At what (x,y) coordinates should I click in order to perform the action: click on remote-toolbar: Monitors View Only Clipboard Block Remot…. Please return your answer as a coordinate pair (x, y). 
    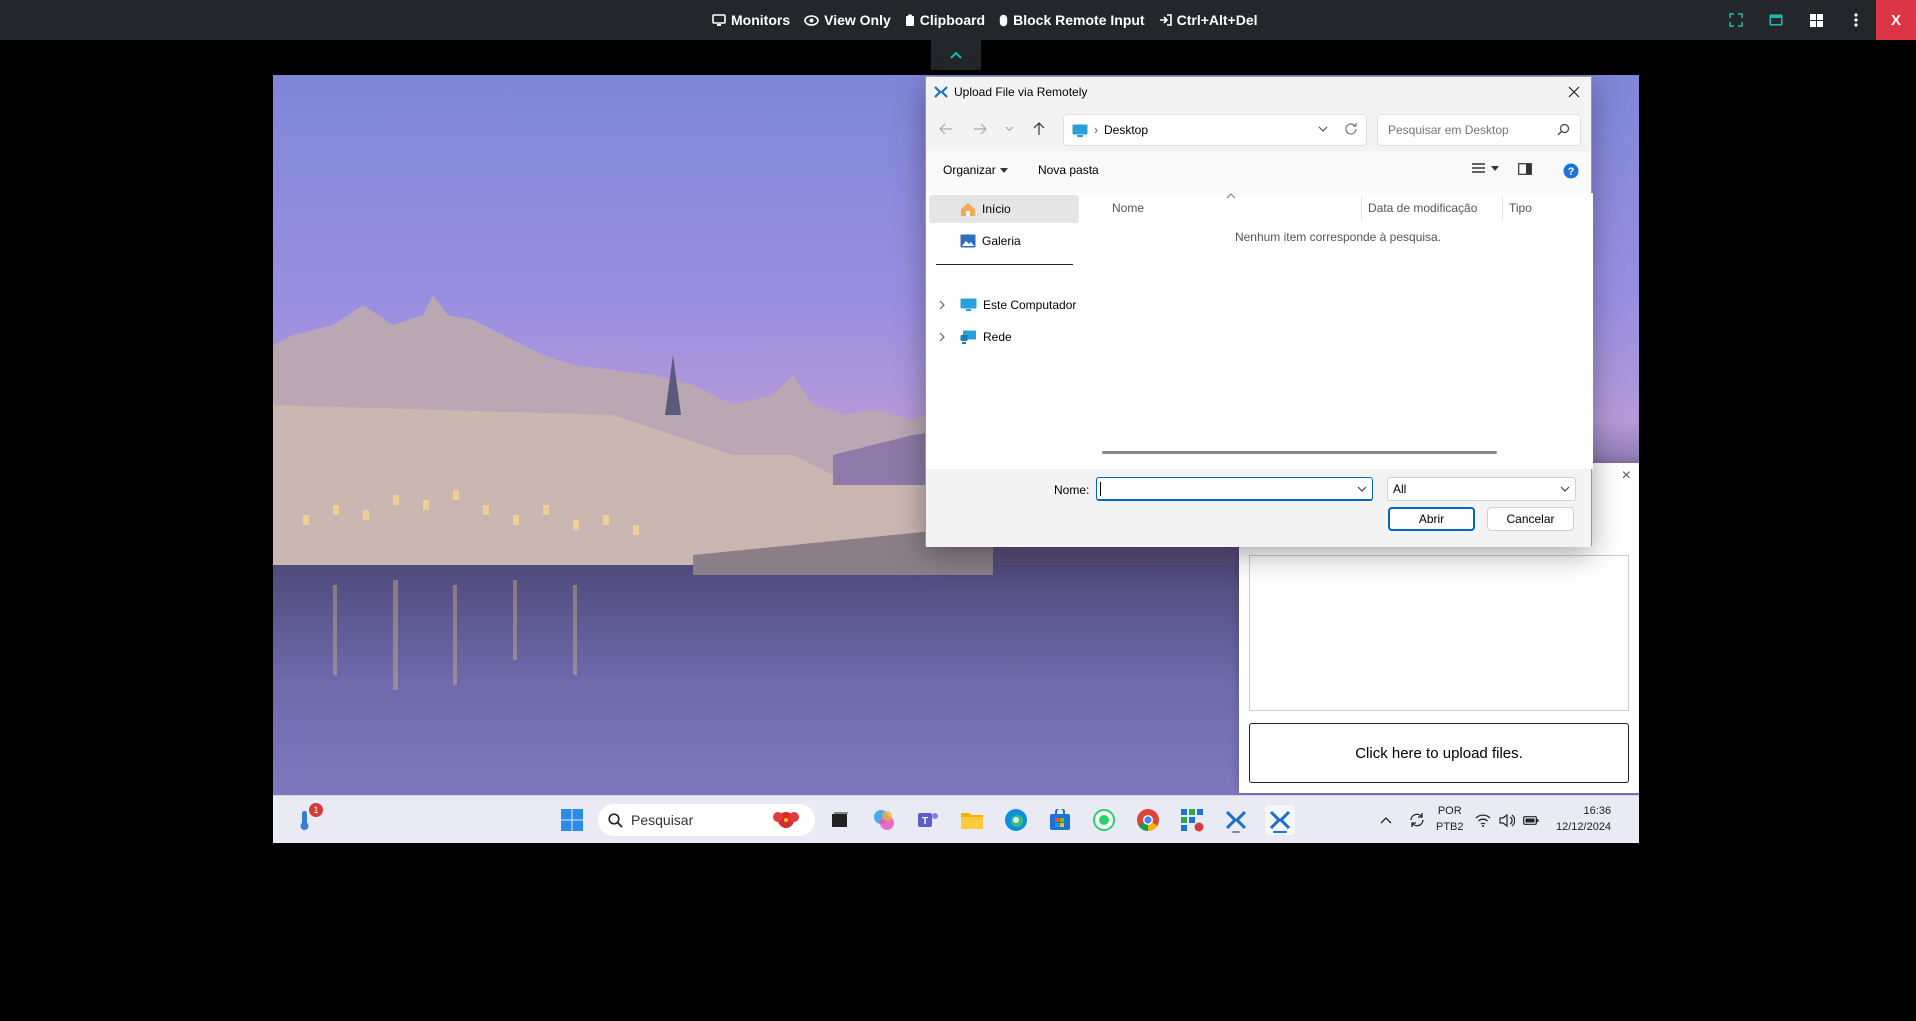
    Looking at the image, I should click on (958, 20).